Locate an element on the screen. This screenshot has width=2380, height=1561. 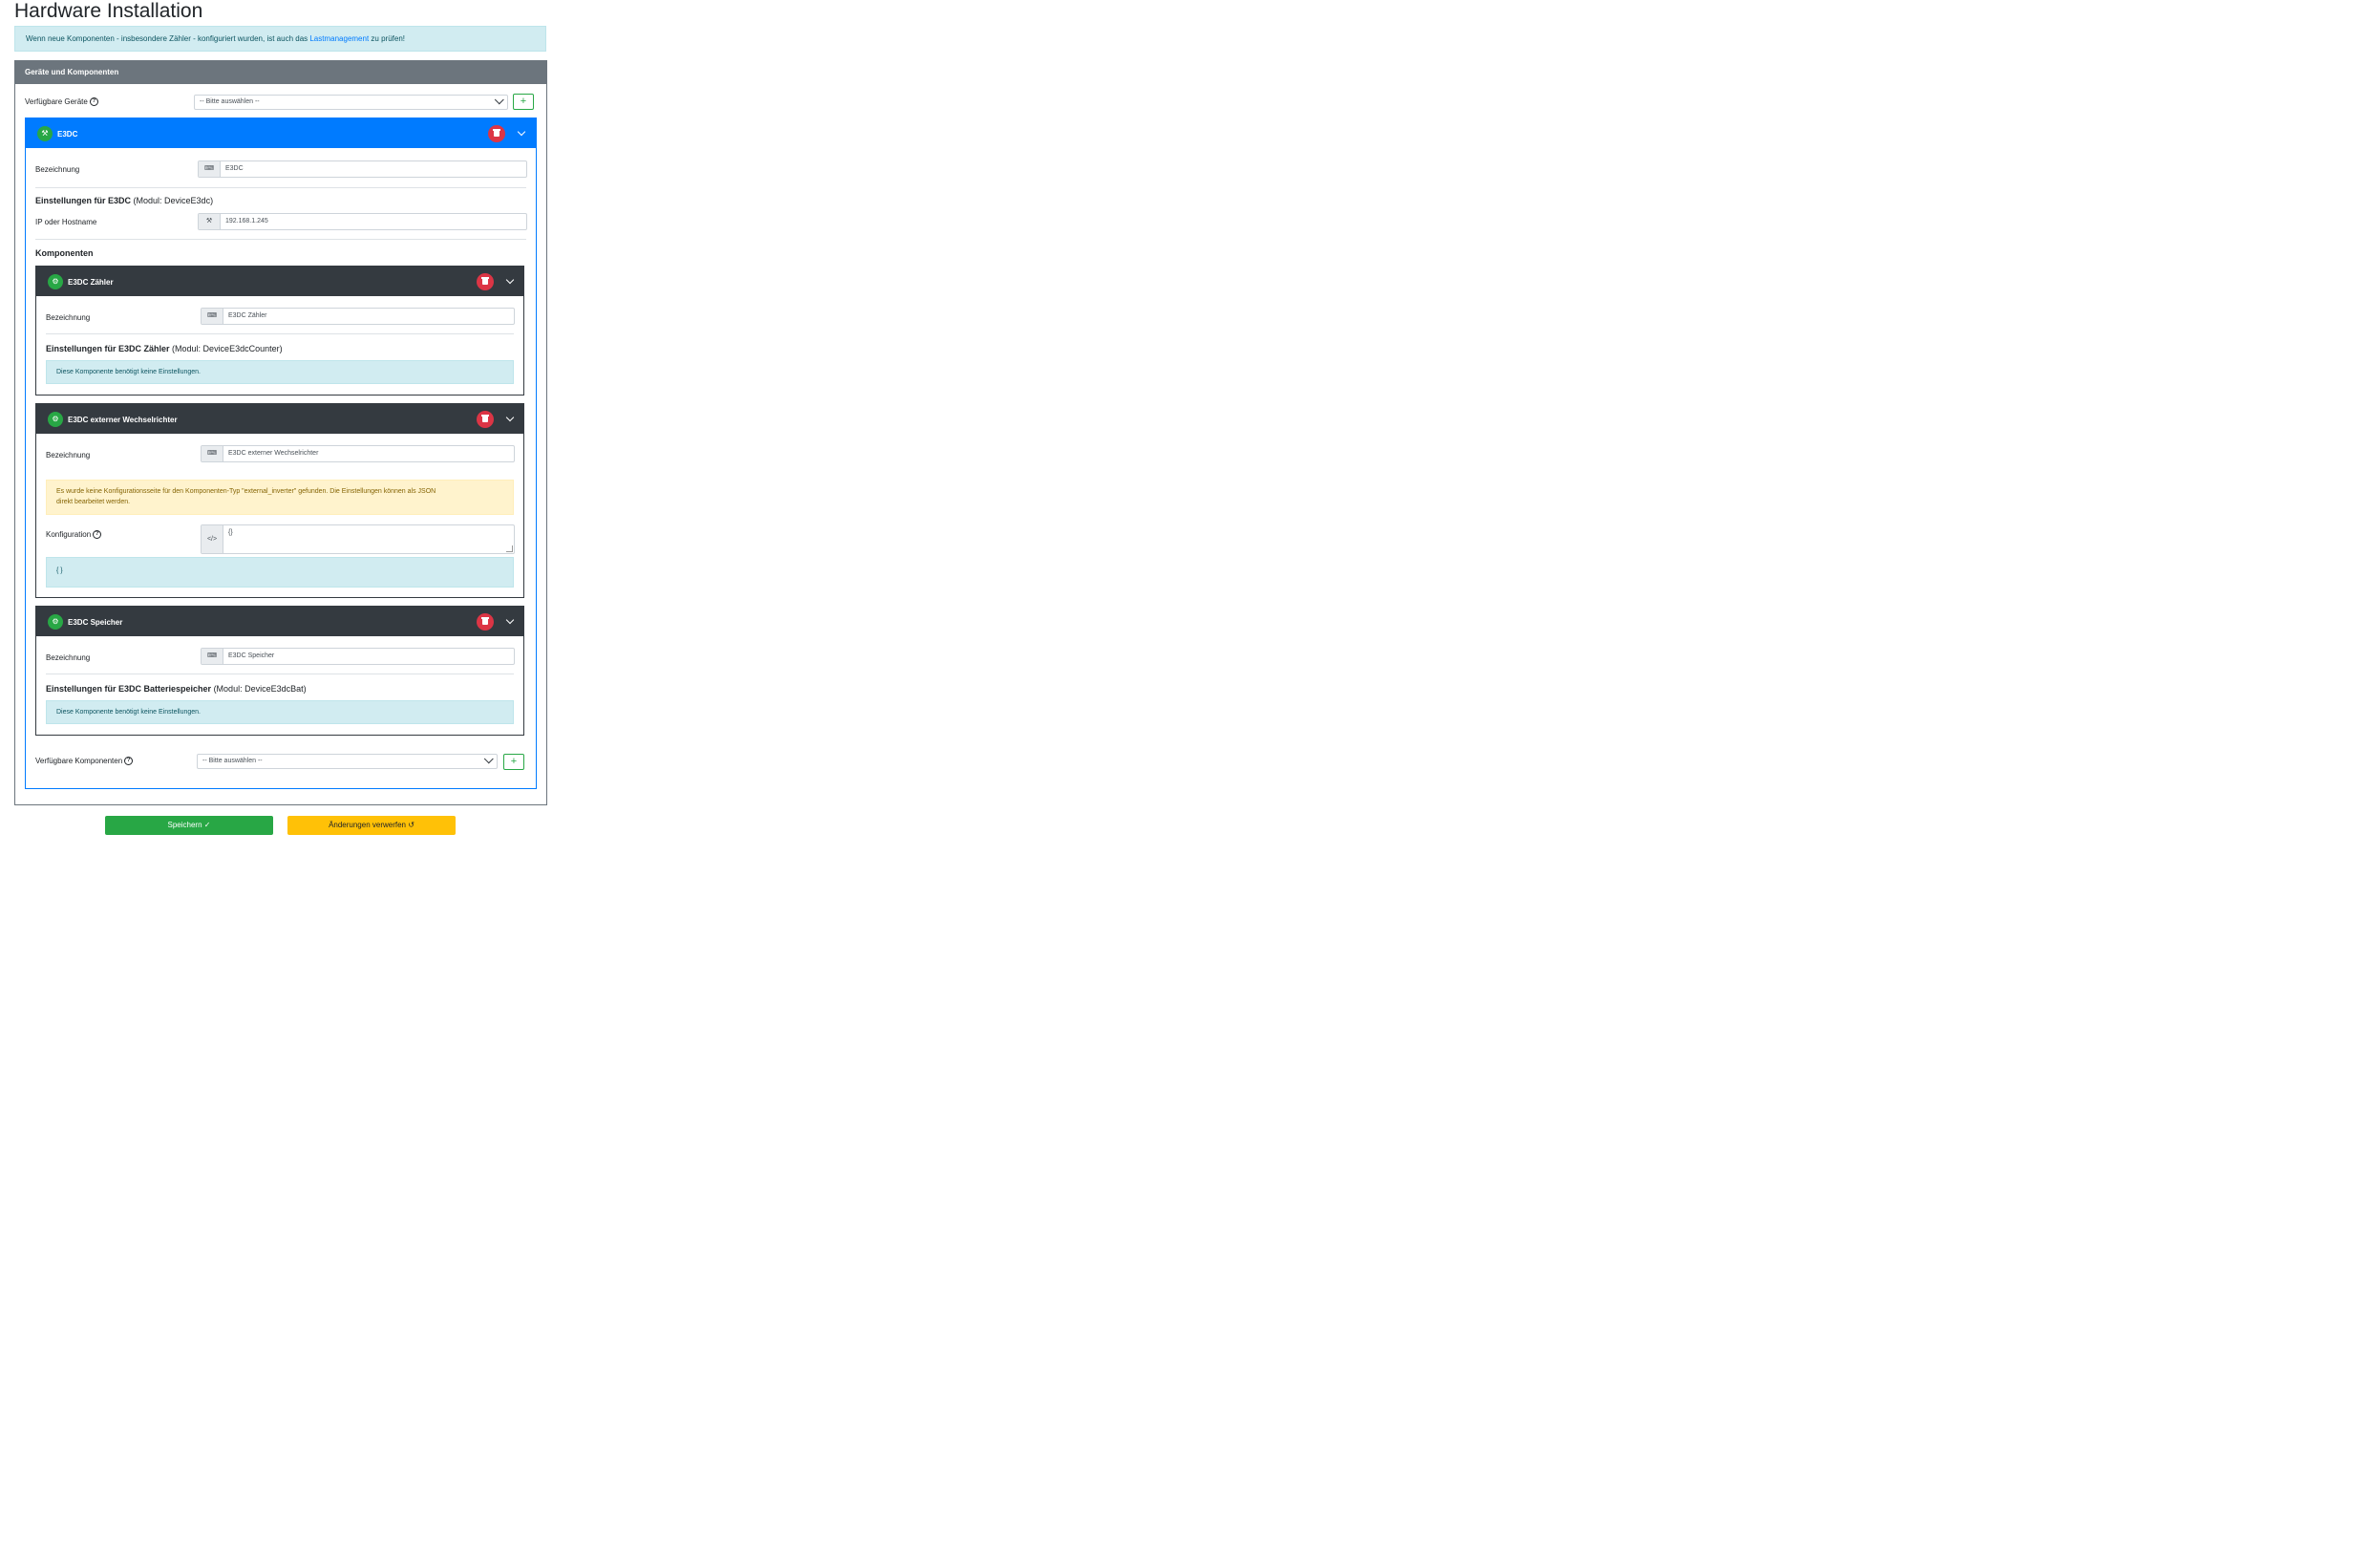
available-components-select: -- Bitte auswählen -- is located at coordinates (347, 761).